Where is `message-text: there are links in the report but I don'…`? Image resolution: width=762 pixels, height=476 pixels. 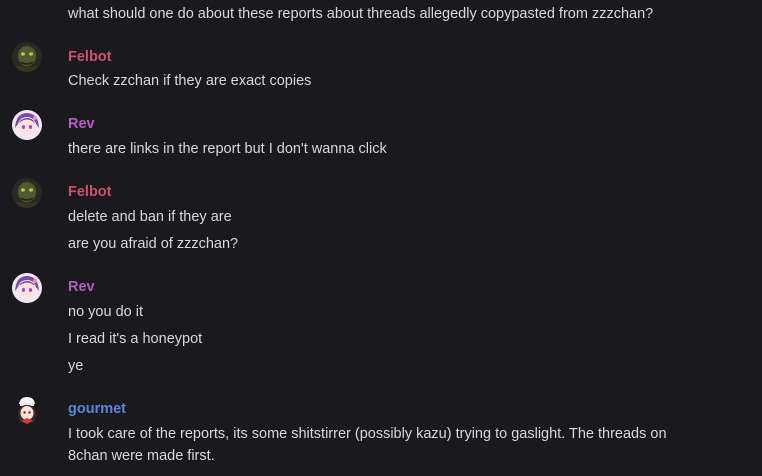 message-text: there are links in the report but I don'… is located at coordinates (227, 149).